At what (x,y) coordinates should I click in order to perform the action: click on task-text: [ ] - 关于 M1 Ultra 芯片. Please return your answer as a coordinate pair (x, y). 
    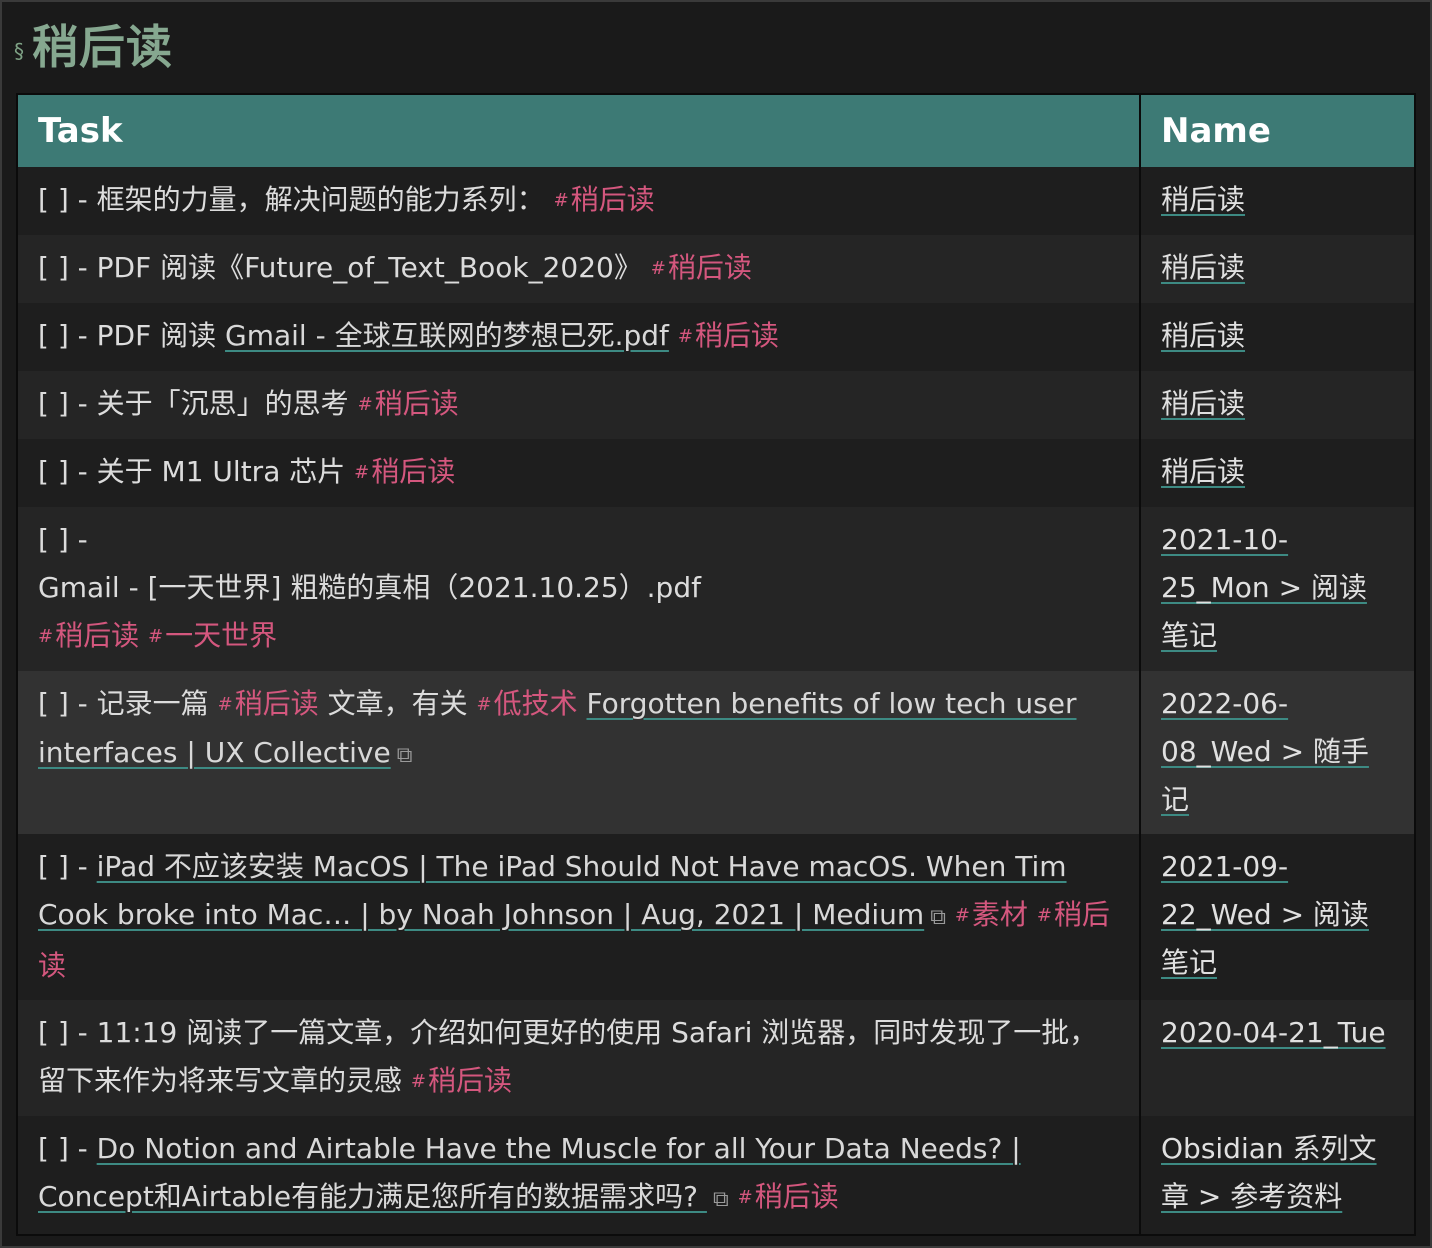
    Looking at the image, I should click on (196, 471).